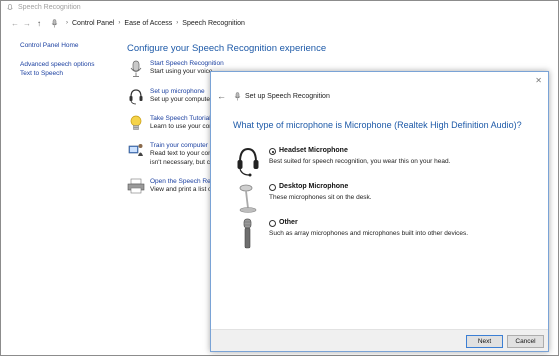 The image size is (559, 356). I want to click on option-description: These microphones sit on the desk., so click(320, 197).